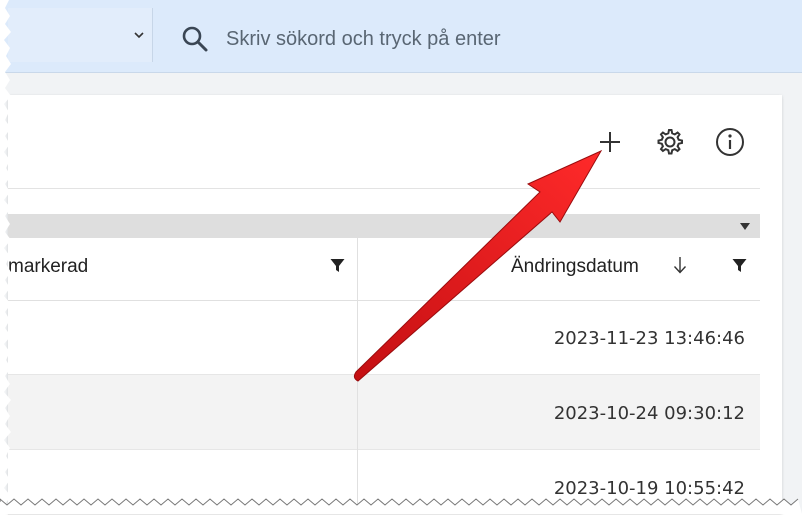 This screenshot has height=515, width=802. Describe the element at coordinates (48, 267) in the screenshot. I see `column-header-markerad: markerad` at that location.